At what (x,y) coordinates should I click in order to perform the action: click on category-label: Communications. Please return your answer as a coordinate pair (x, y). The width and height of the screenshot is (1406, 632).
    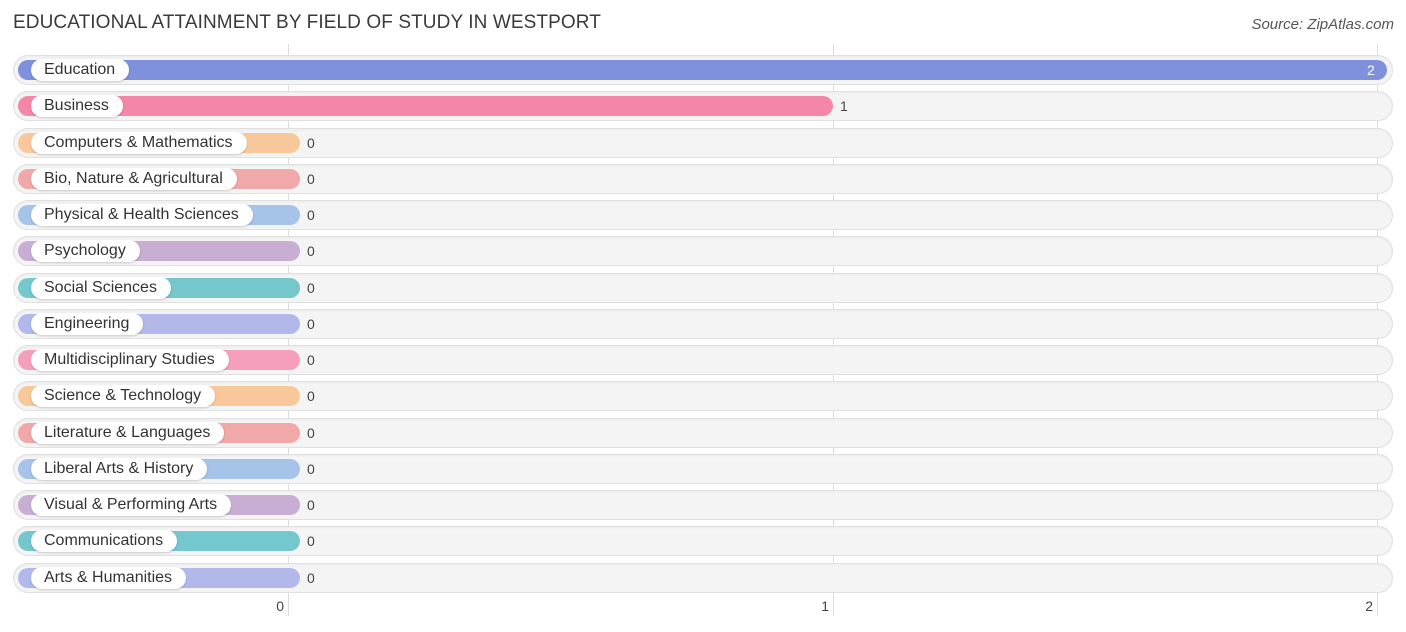
    Looking at the image, I should click on (104, 541).